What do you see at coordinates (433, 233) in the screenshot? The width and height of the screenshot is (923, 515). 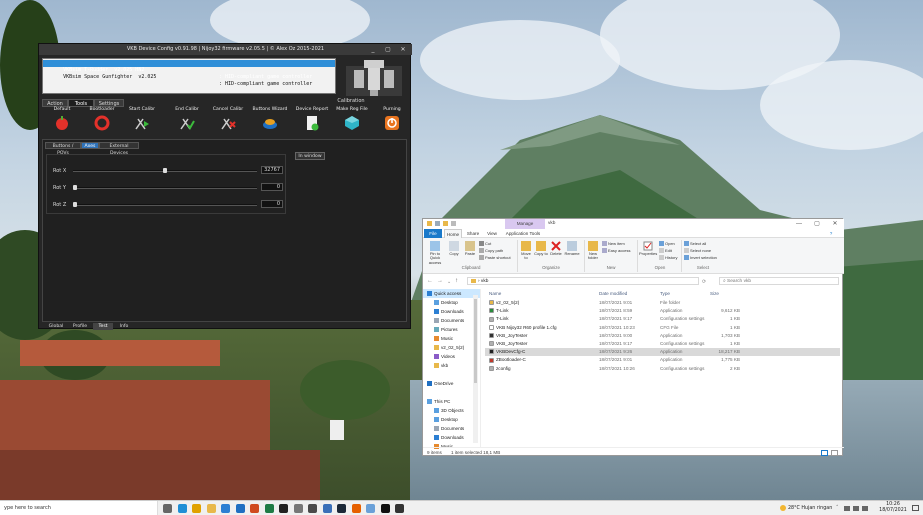 I see `tab-file: File` at bounding box center [433, 233].